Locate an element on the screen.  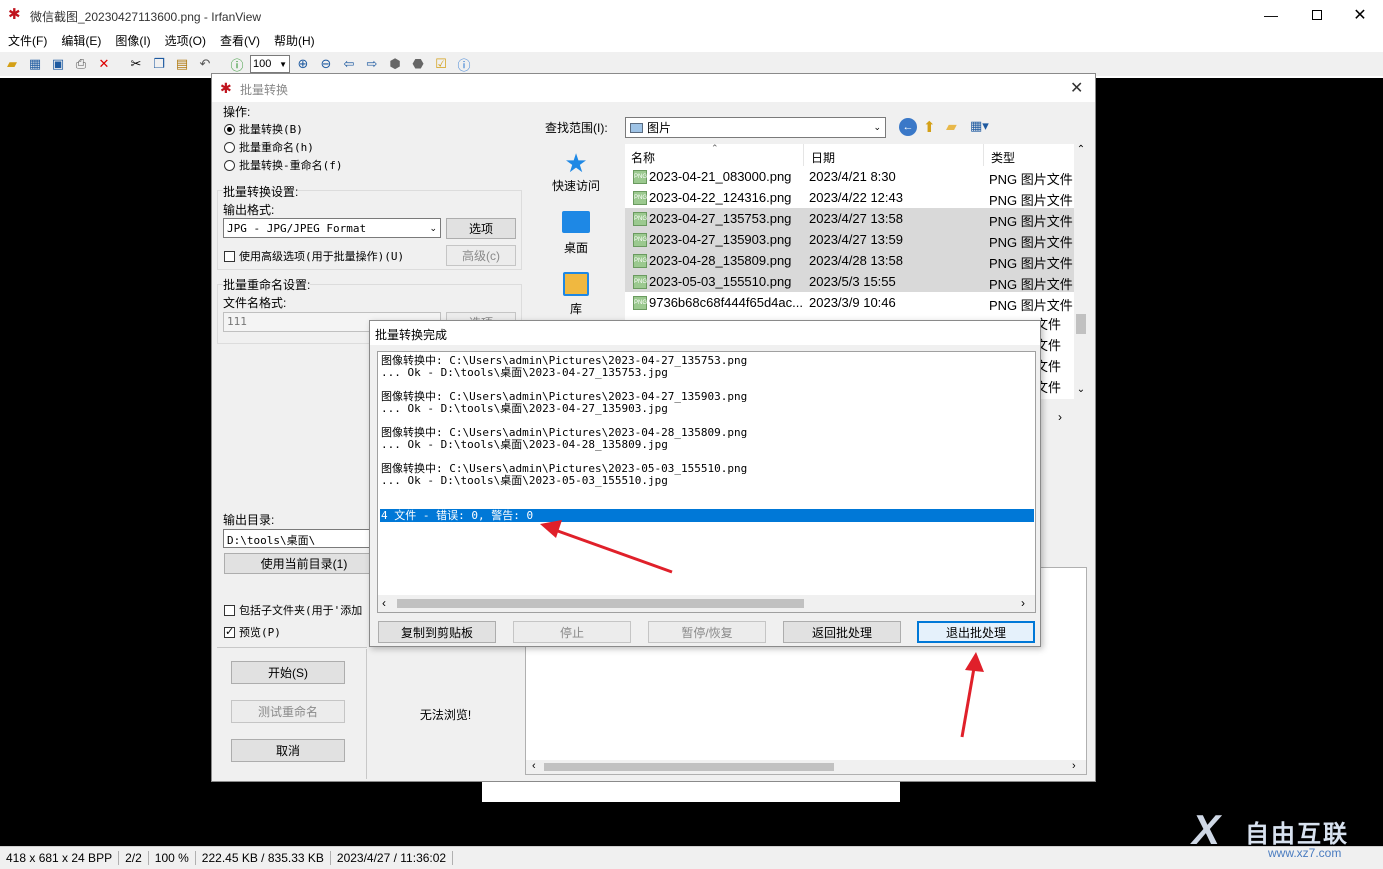
arrow-to-exit-button is located at coordinates (972, 695).